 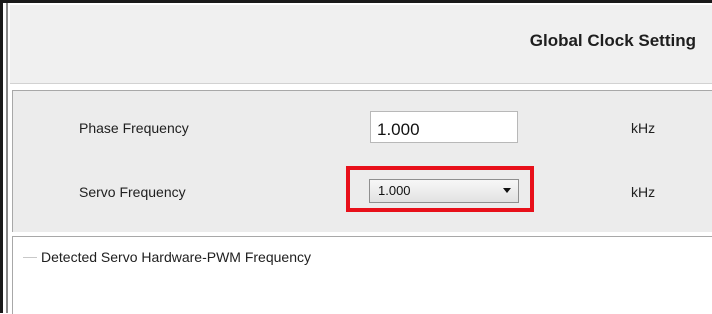 What do you see at coordinates (356, 1) in the screenshot?
I see `window-border-top` at bounding box center [356, 1].